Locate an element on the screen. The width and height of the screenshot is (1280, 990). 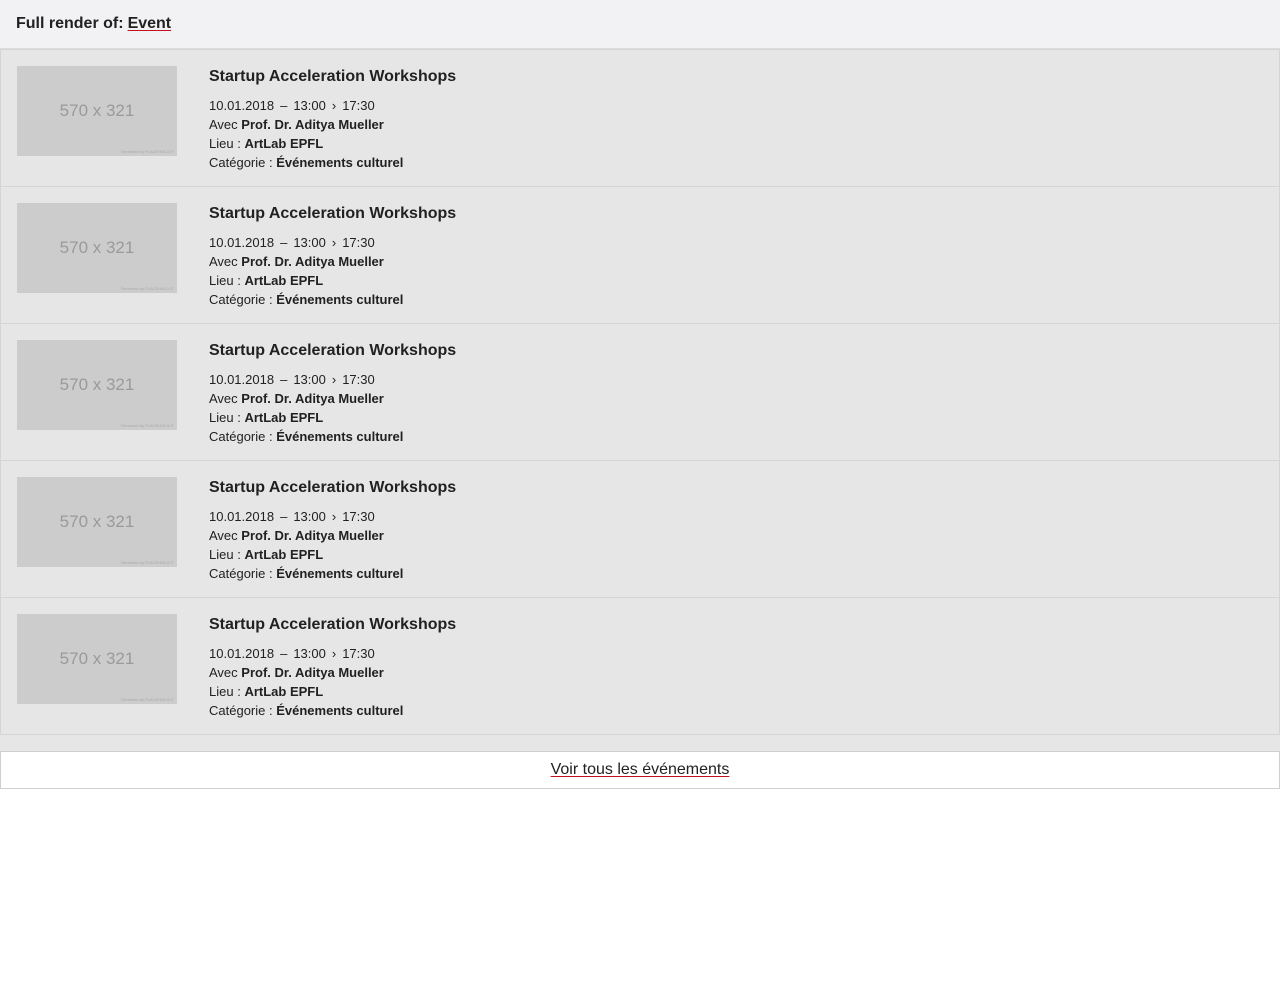
footer-area: Voir tous les événements is located at coordinates (640, 762).